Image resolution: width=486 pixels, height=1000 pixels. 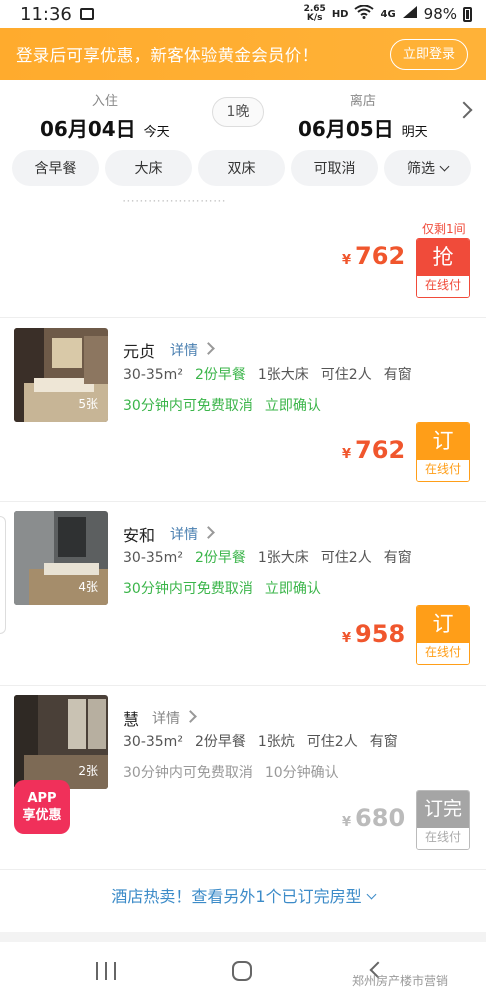 I want to click on image-notification-icon, so click(x=86, y=14).